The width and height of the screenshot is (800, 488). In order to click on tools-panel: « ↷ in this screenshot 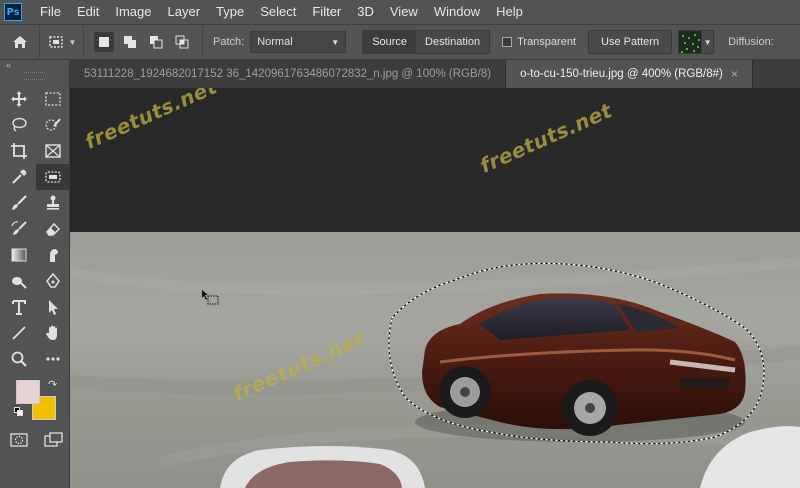, I will do `click(35, 274)`.